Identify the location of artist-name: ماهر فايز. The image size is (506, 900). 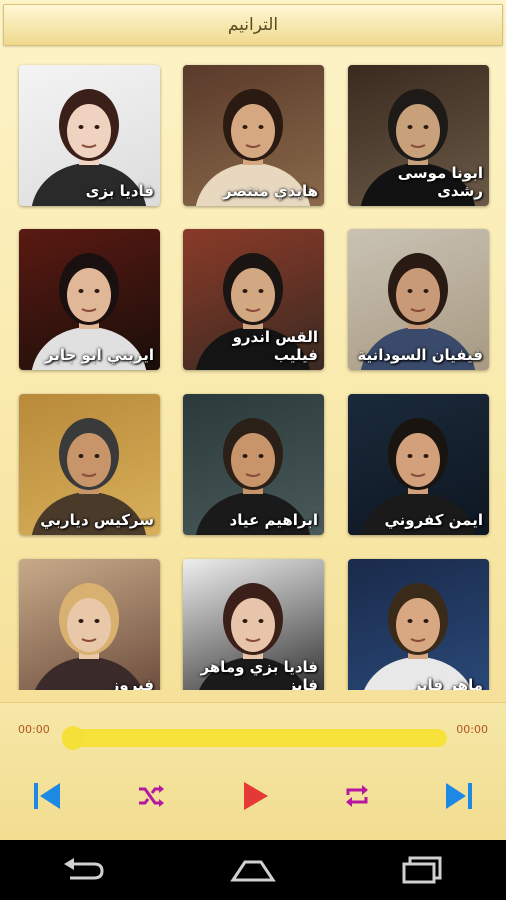
(447, 683).